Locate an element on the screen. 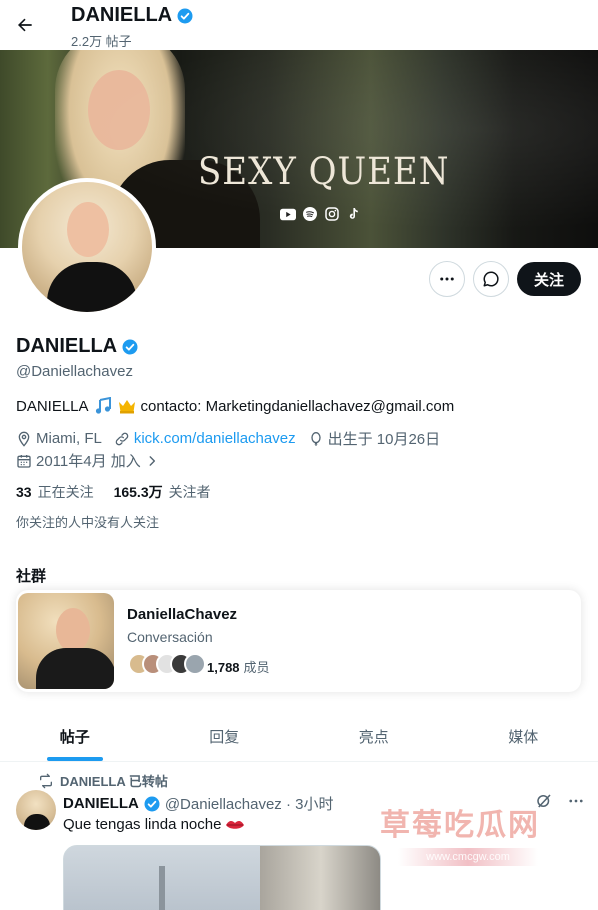 The width and height of the screenshot is (598, 910). followers-stat: 165.3万 关注者 is located at coordinates (162, 492).